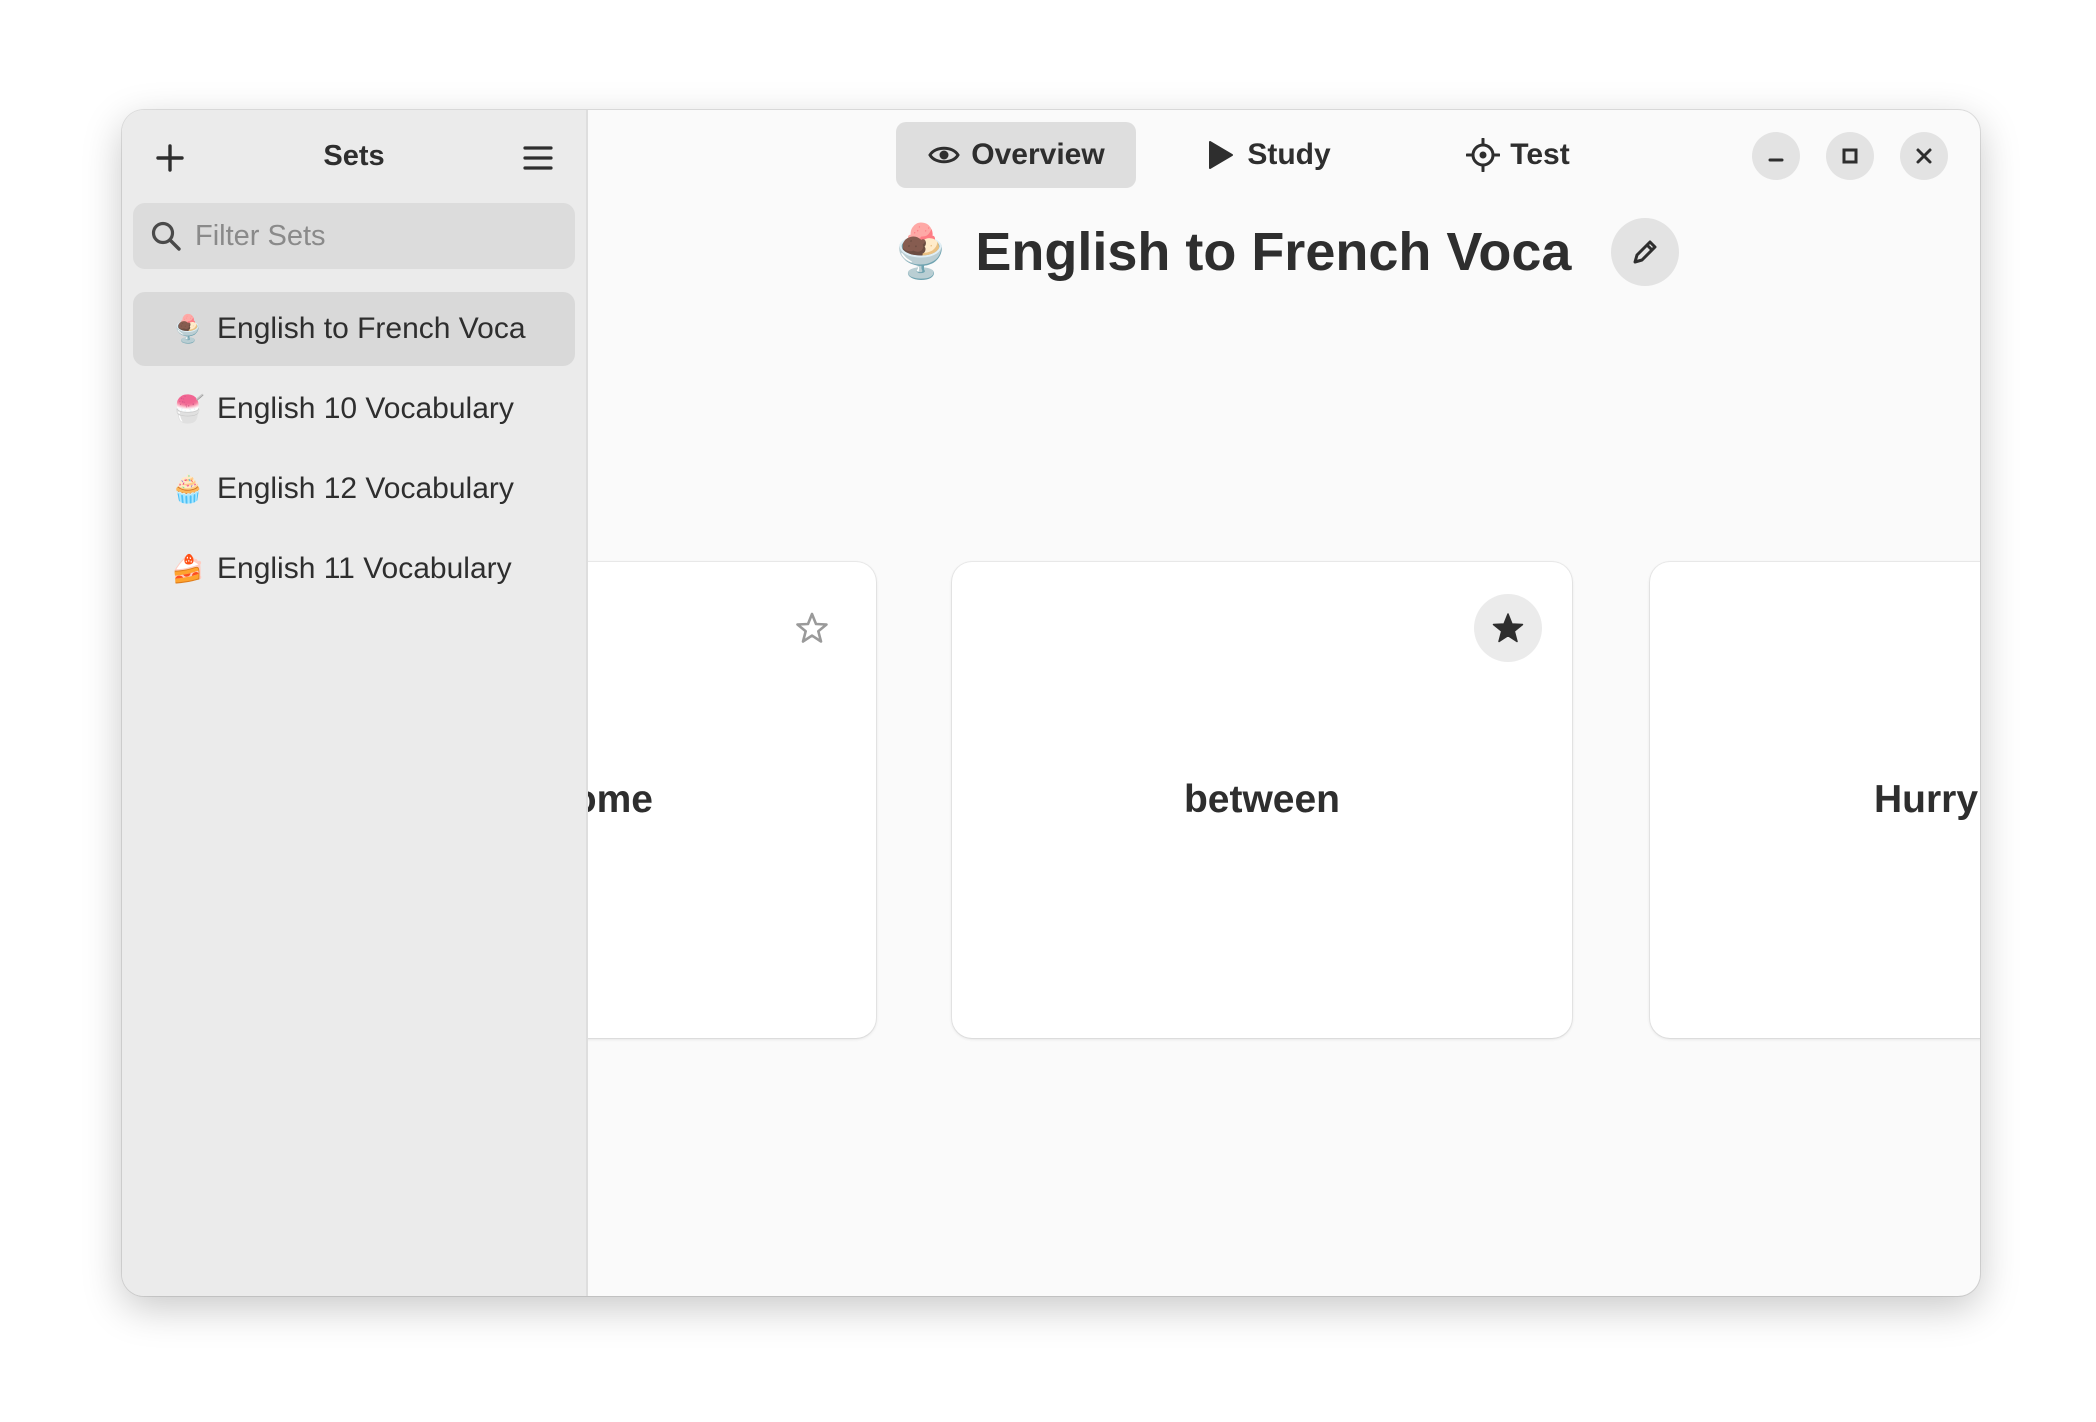  I want to click on set-item: 🍧 English 10 Vocabulary, so click(354, 409).